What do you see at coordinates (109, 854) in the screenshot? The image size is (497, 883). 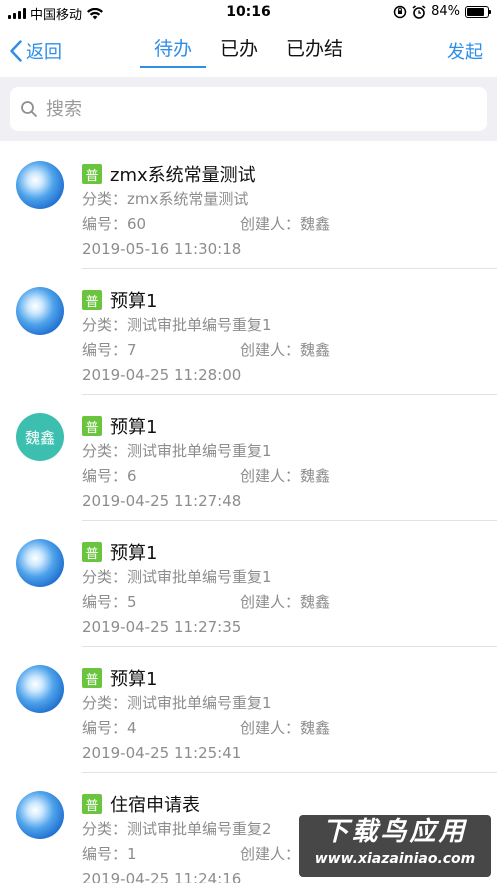 I see `item-number: 编号：1` at bounding box center [109, 854].